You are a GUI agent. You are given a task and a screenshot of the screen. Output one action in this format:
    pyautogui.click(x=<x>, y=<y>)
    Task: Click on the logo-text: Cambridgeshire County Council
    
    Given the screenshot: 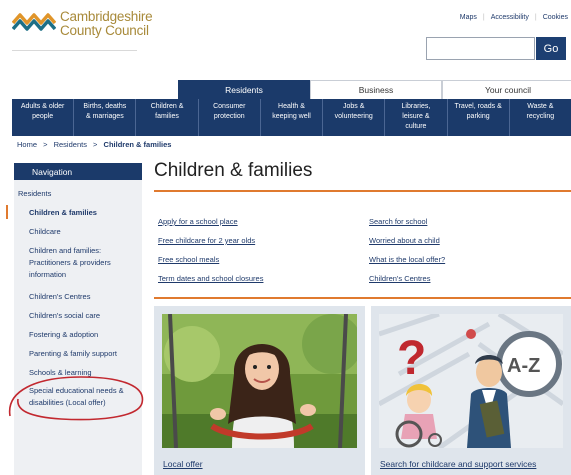 What is the action you would take?
    pyautogui.click(x=106, y=24)
    